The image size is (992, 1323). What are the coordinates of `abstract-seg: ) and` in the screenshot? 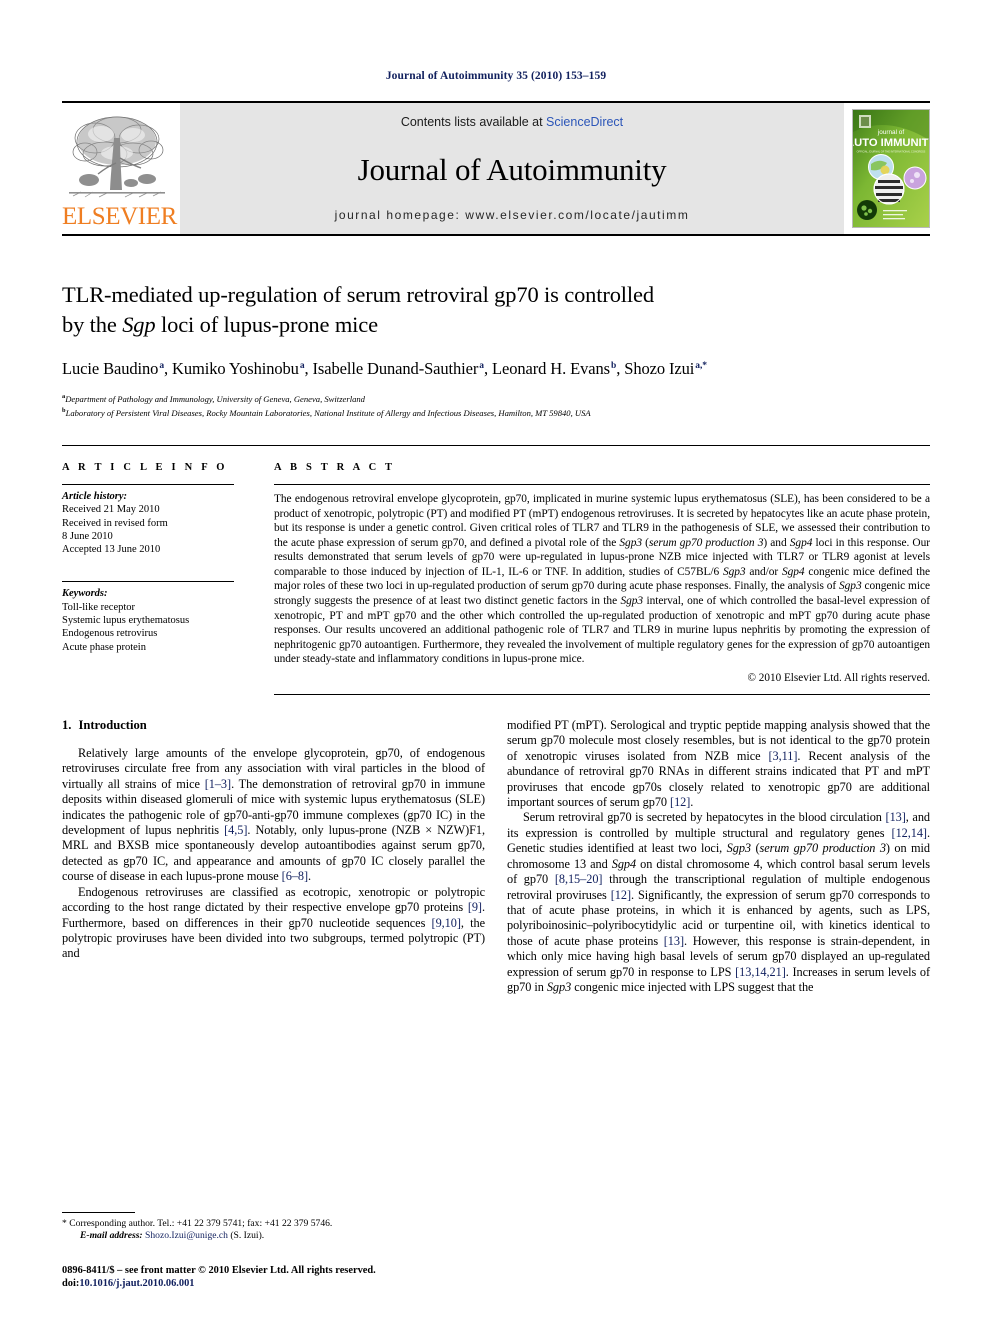 It's located at (776, 542).